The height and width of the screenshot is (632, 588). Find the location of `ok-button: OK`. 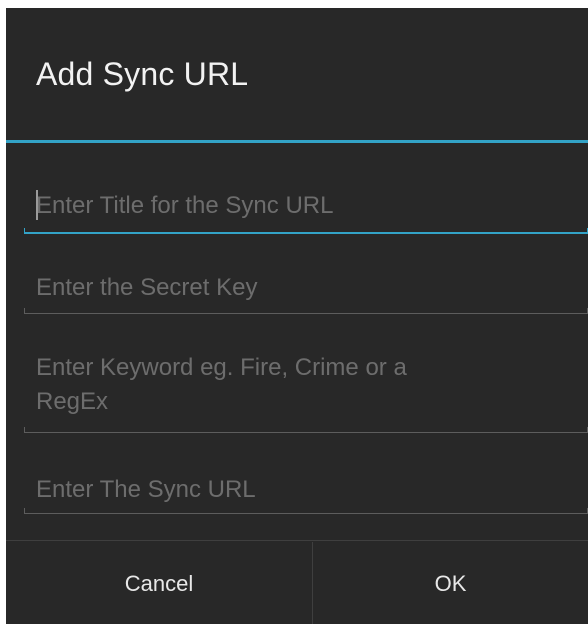

ok-button: OK is located at coordinates (450, 583).